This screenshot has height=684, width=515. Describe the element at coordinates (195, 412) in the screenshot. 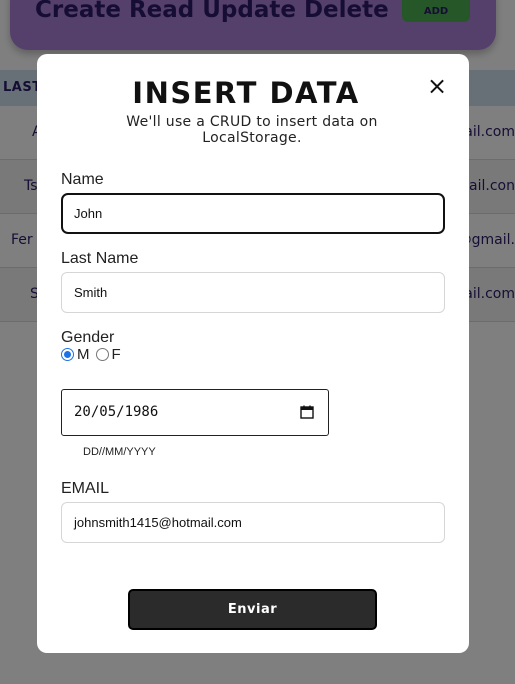

I see `birthdate-input: 20/05/1986` at that location.